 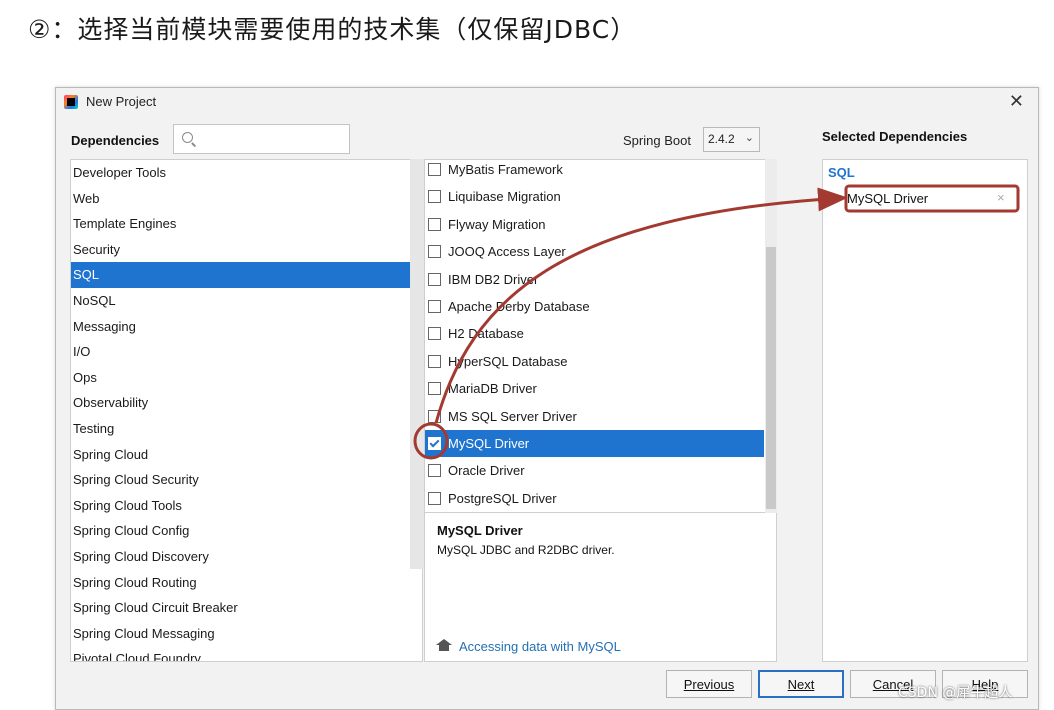 What do you see at coordinates (721, 139) in the screenshot?
I see `spring-boot-version-value: 2.4.2` at bounding box center [721, 139].